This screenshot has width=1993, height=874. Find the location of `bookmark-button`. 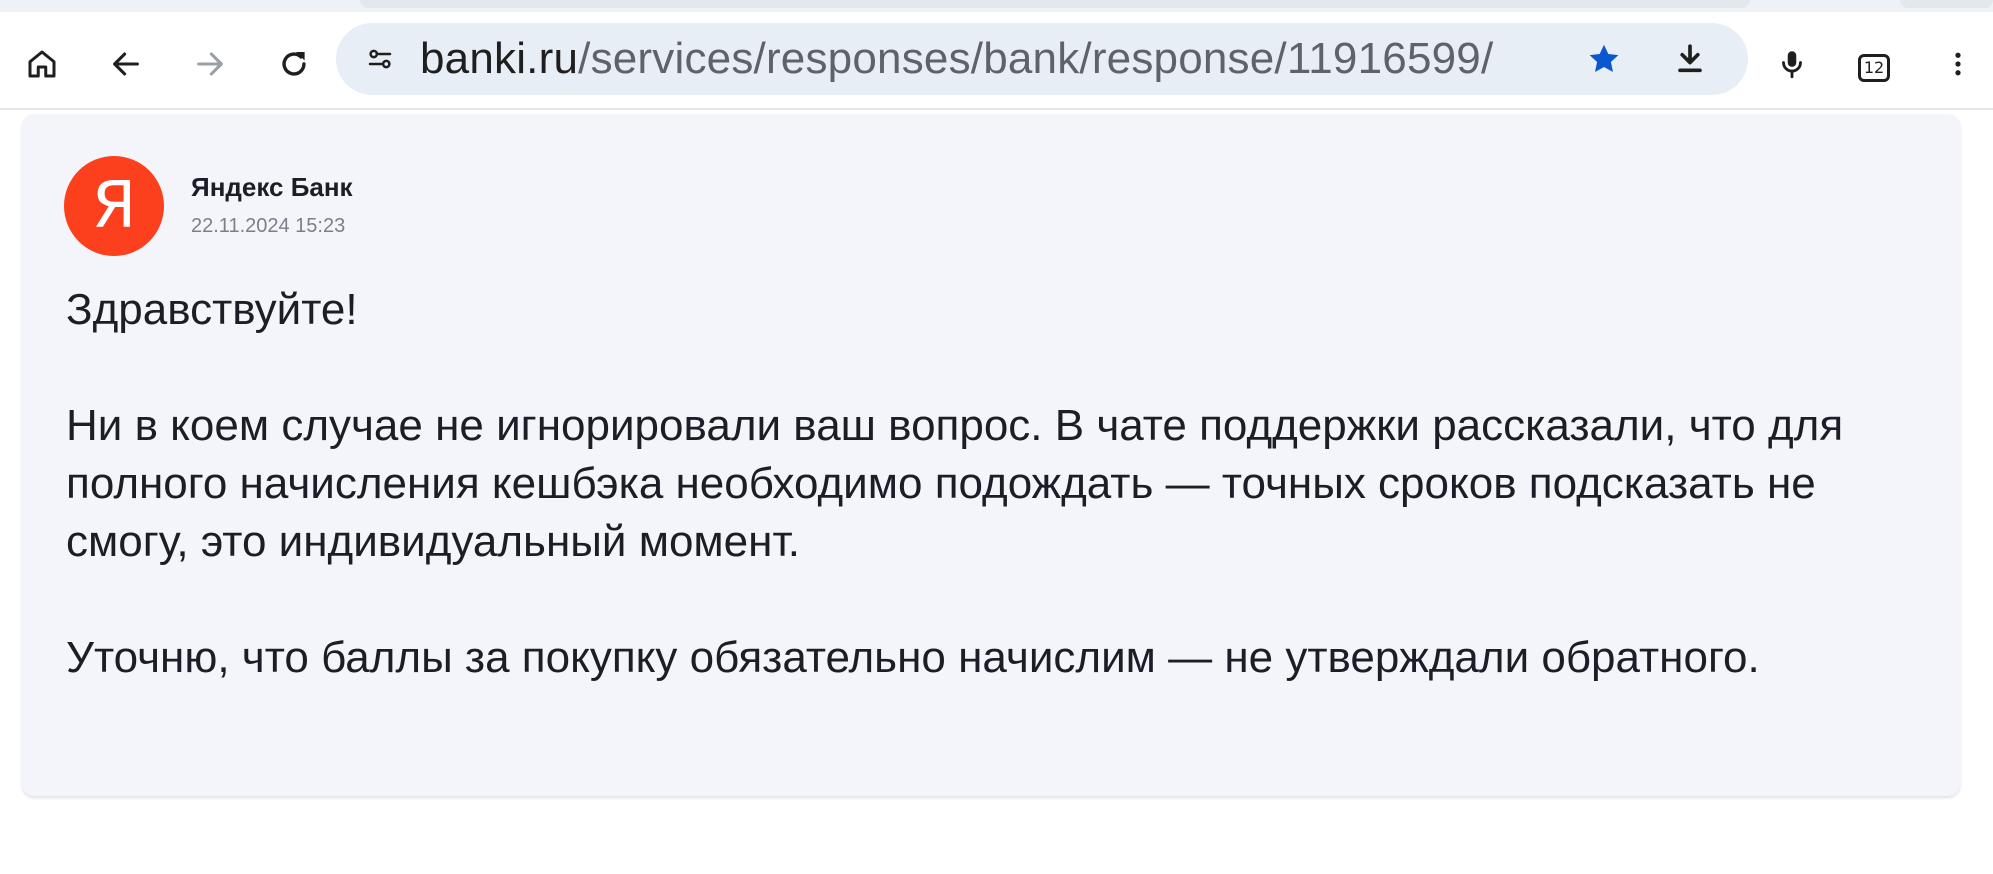

bookmark-button is located at coordinates (1604, 59).